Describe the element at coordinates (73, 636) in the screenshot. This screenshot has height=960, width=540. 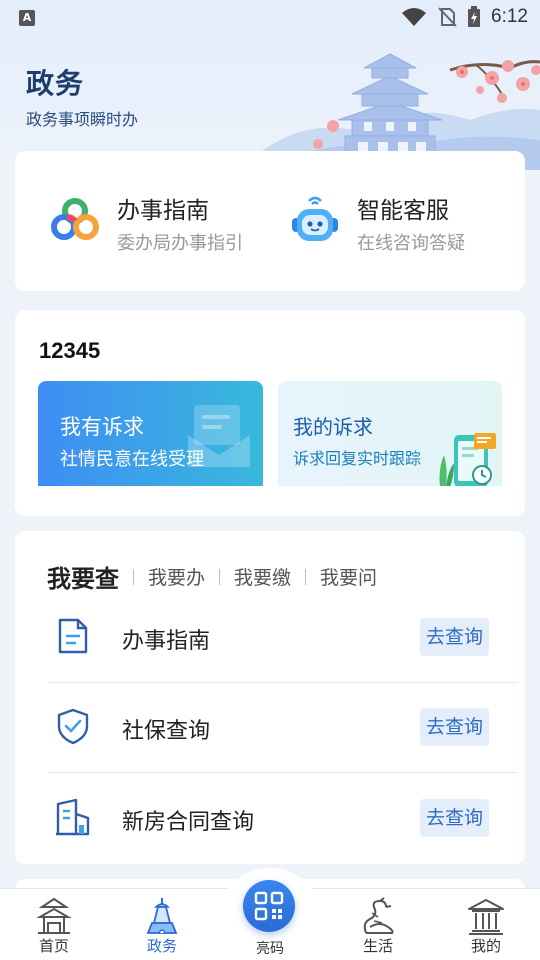
I see `document-icon` at that location.